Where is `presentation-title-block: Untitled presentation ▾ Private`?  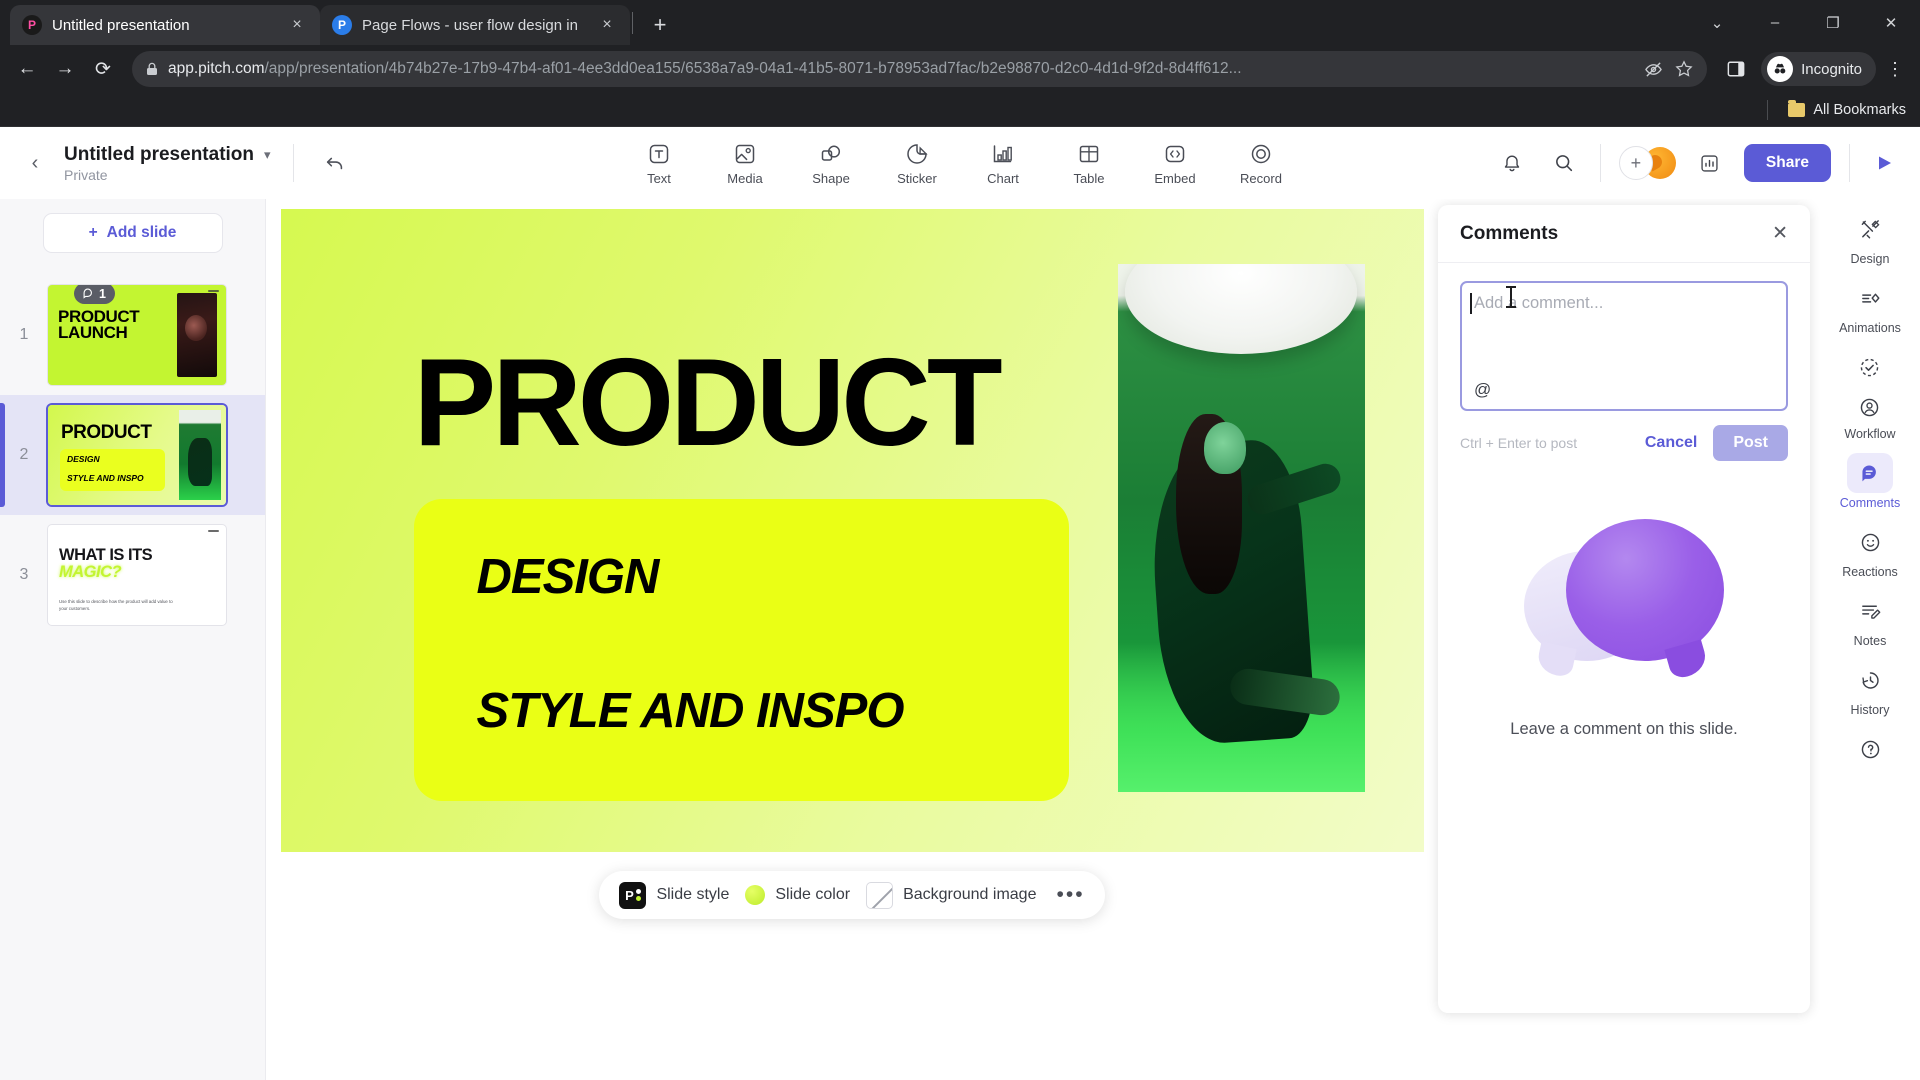 presentation-title-block: Untitled presentation ▾ Private is located at coordinates (167, 163).